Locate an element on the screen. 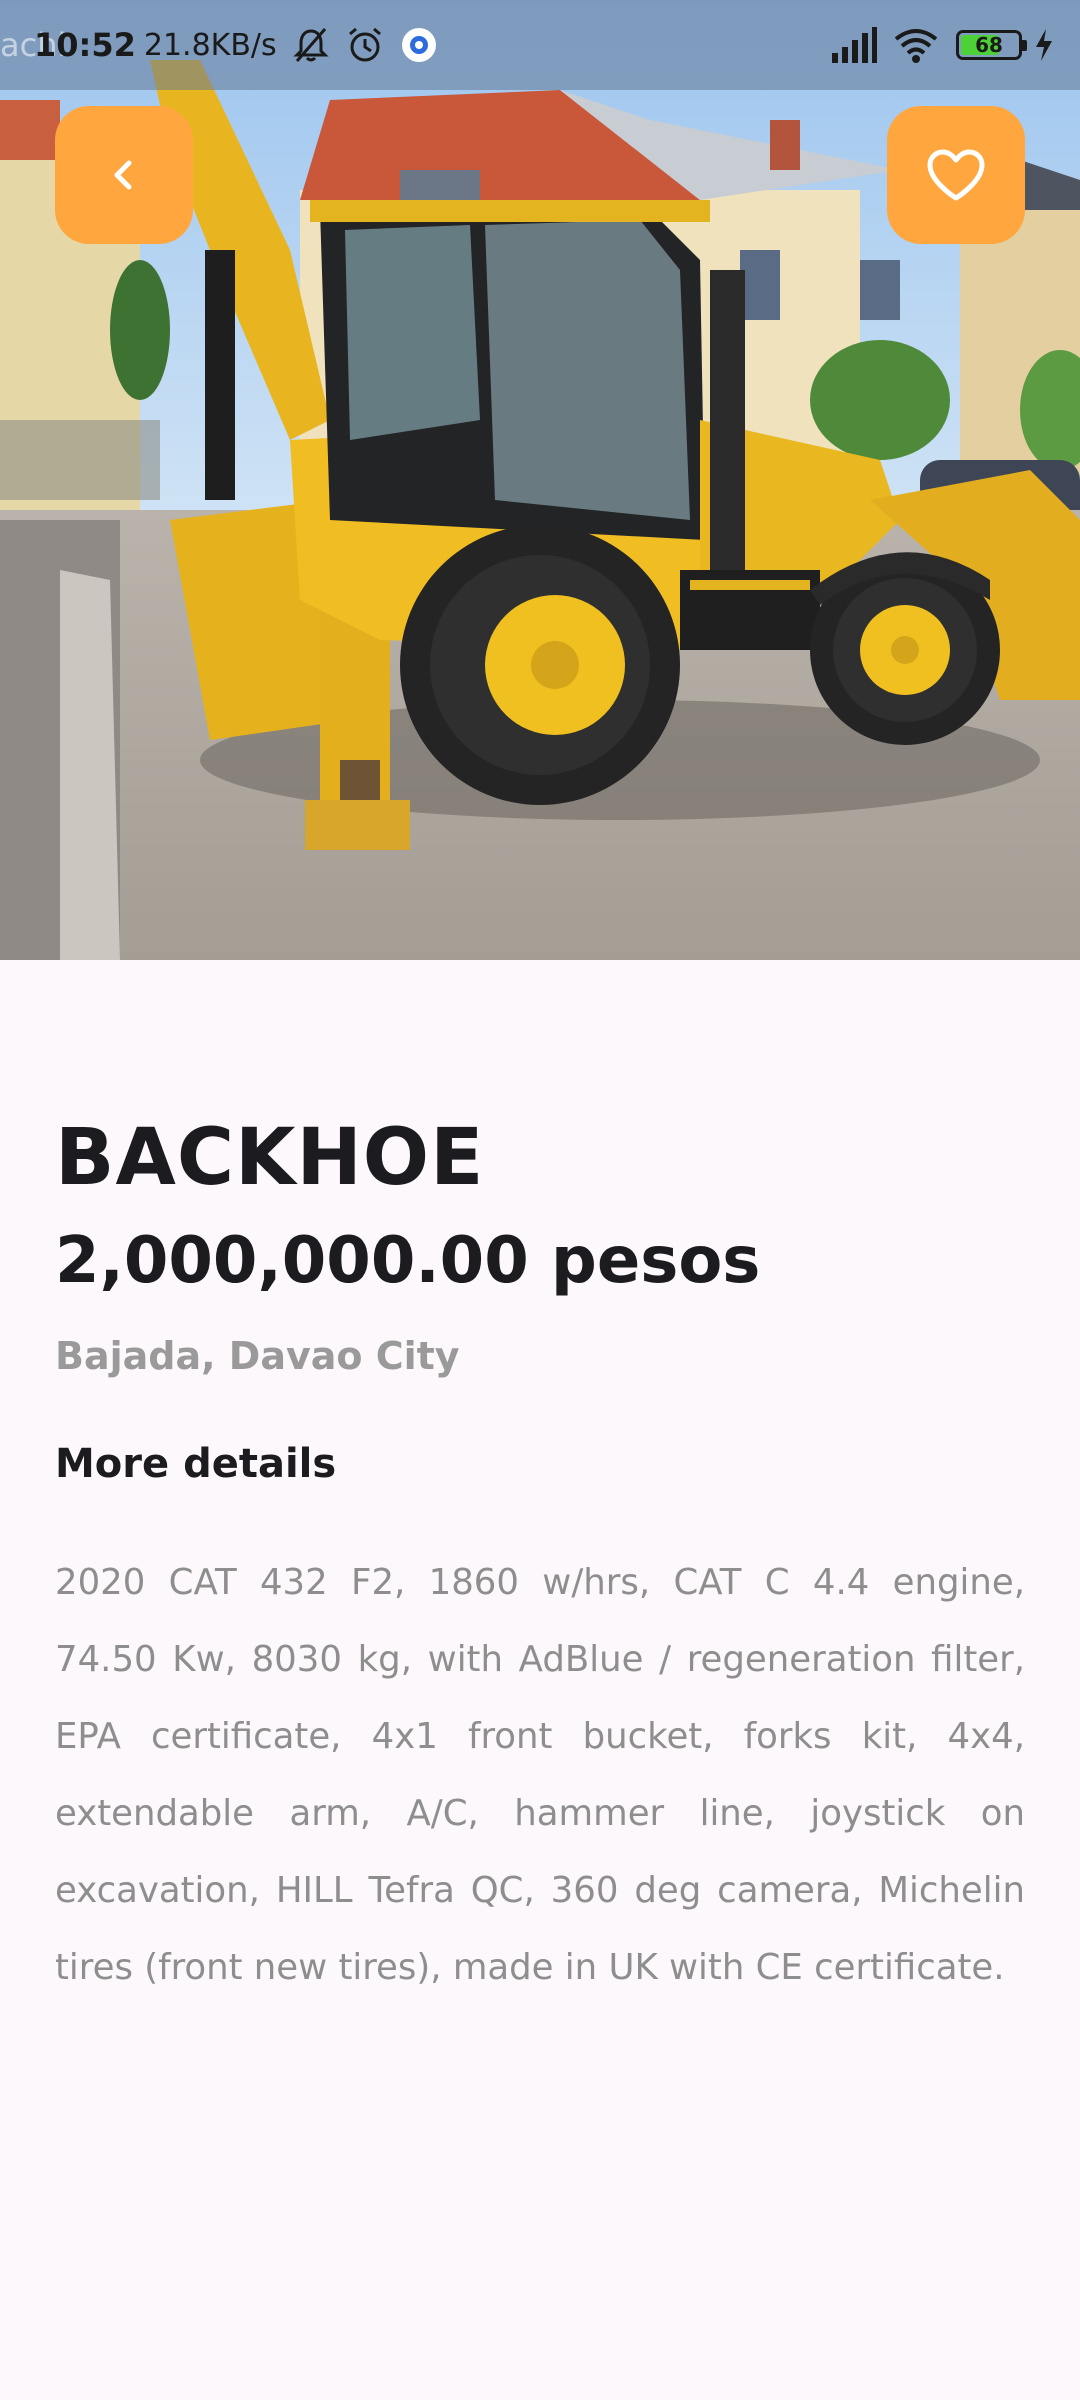  status-bar-left: achi 10:52 21.8KB/s is located at coordinates (219, 45).